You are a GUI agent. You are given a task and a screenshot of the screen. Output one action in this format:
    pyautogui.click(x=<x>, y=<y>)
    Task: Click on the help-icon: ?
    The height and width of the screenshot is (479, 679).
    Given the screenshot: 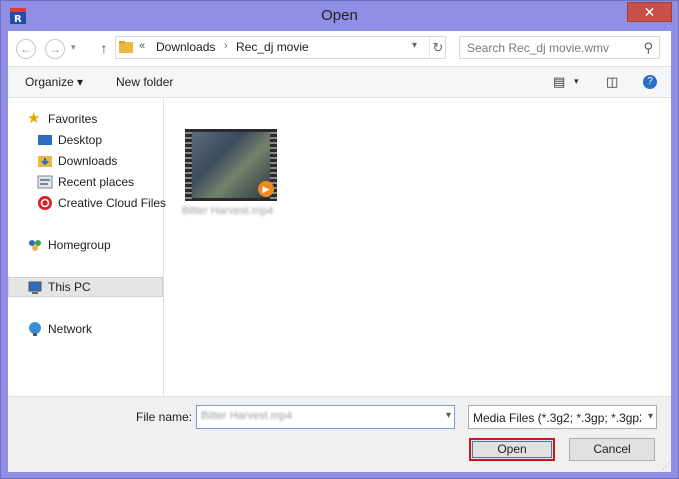 What is the action you would take?
    pyautogui.click(x=650, y=82)
    